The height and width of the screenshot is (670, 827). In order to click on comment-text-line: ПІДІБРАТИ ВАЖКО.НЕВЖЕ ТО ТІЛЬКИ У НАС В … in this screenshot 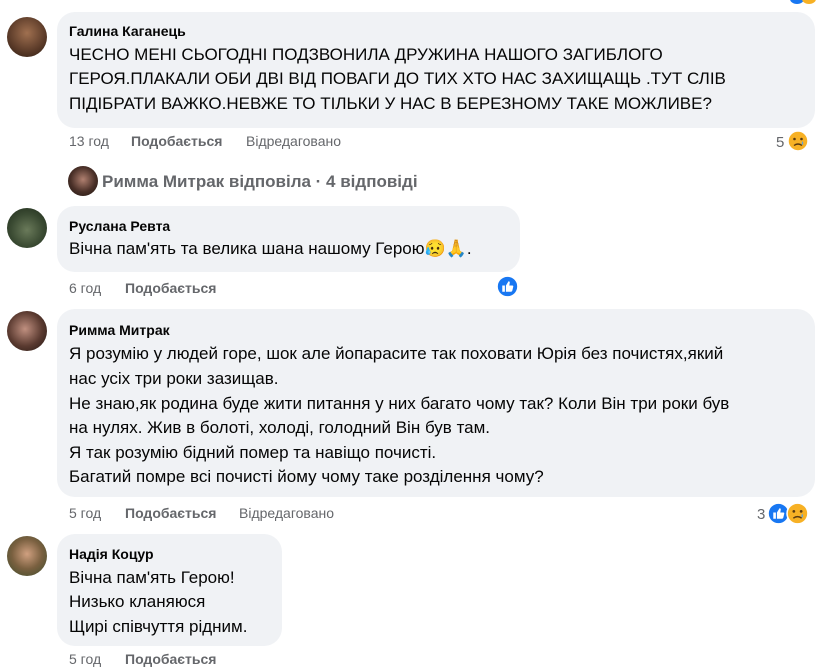, I will do `click(390, 103)`.